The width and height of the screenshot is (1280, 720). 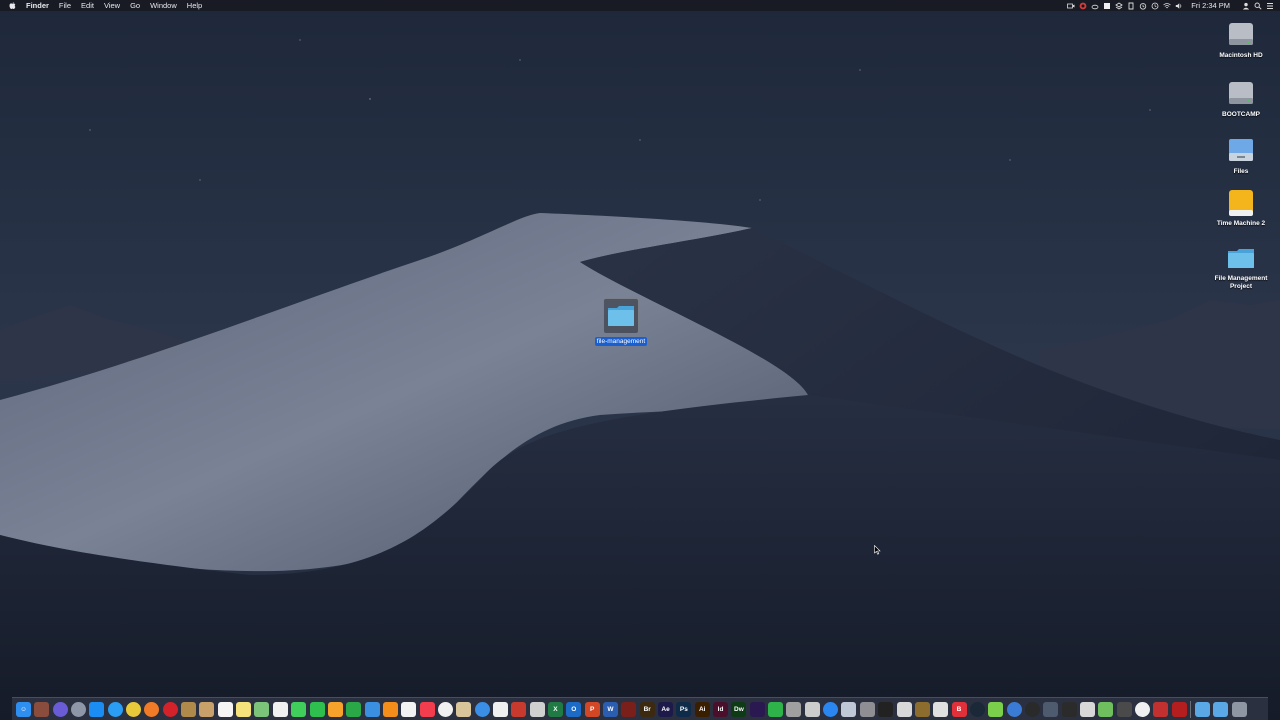 I want to click on backblaze-icon, so click(x=1131, y=6).